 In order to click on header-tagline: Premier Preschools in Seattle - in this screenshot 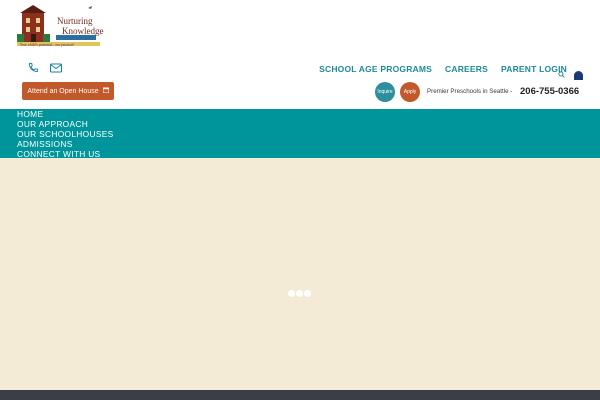, I will do `click(470, 91)`.